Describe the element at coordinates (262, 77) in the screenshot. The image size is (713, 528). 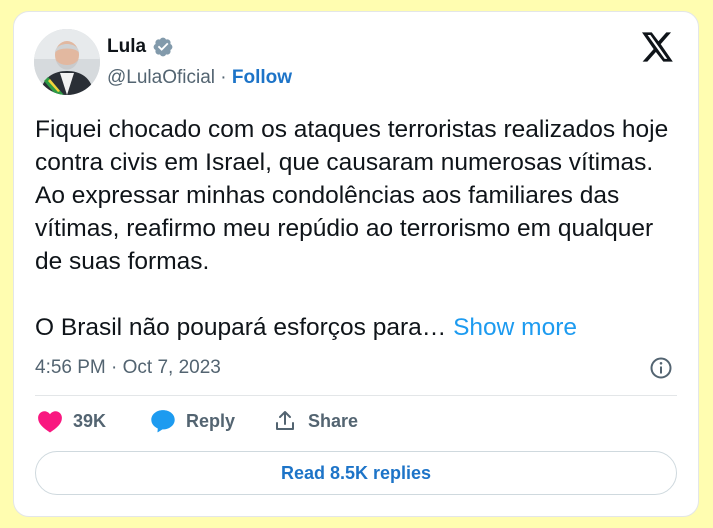
I see `follow-button: Follow` at that location.